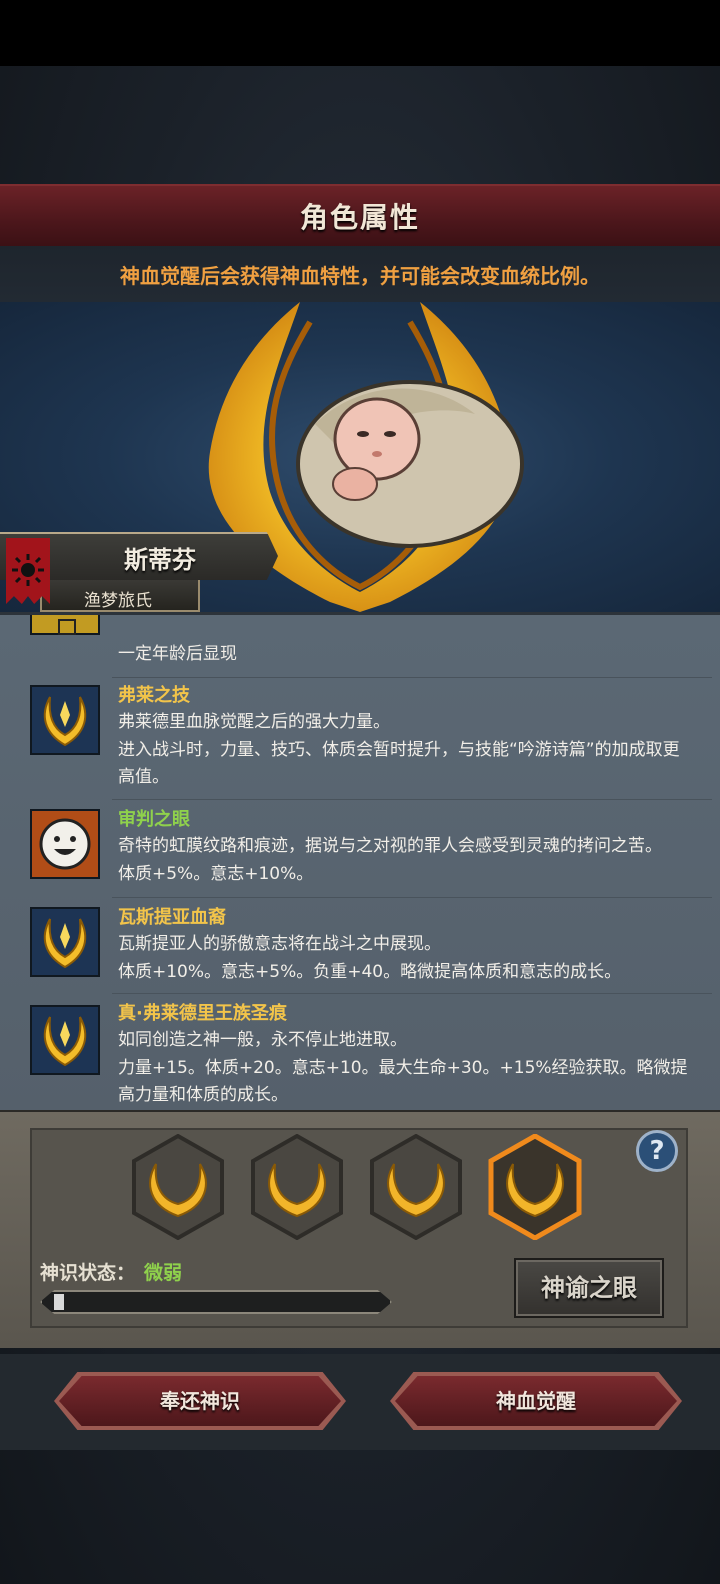  What do you see at coordinates (154, 819) in the screenshot?
I see `trait-name-2: 审判之眼` at bounding box center [154, 819].